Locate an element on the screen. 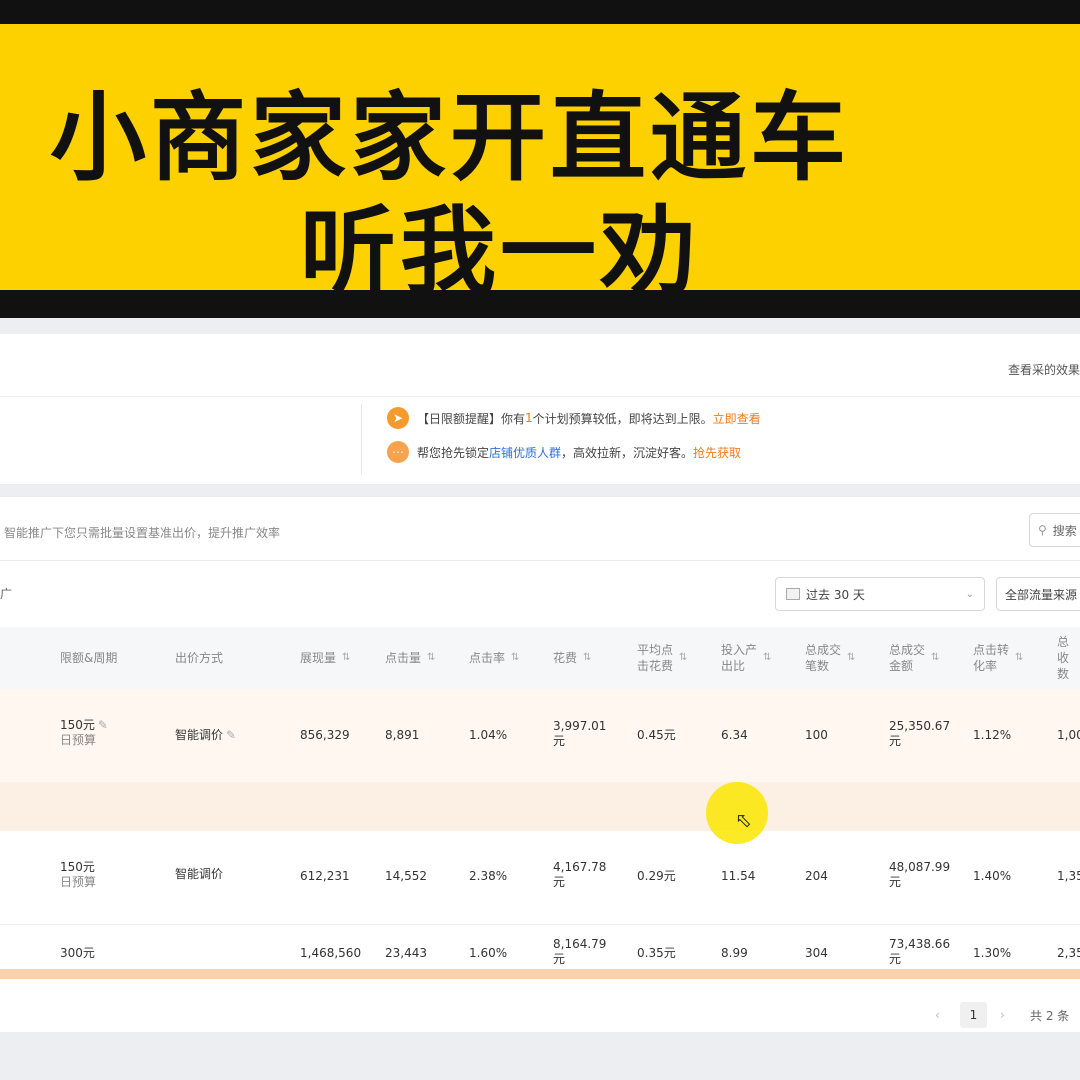 The image size is (1080, 1080). cvr-cell: 1.30% is located at coordinates (992, 953).